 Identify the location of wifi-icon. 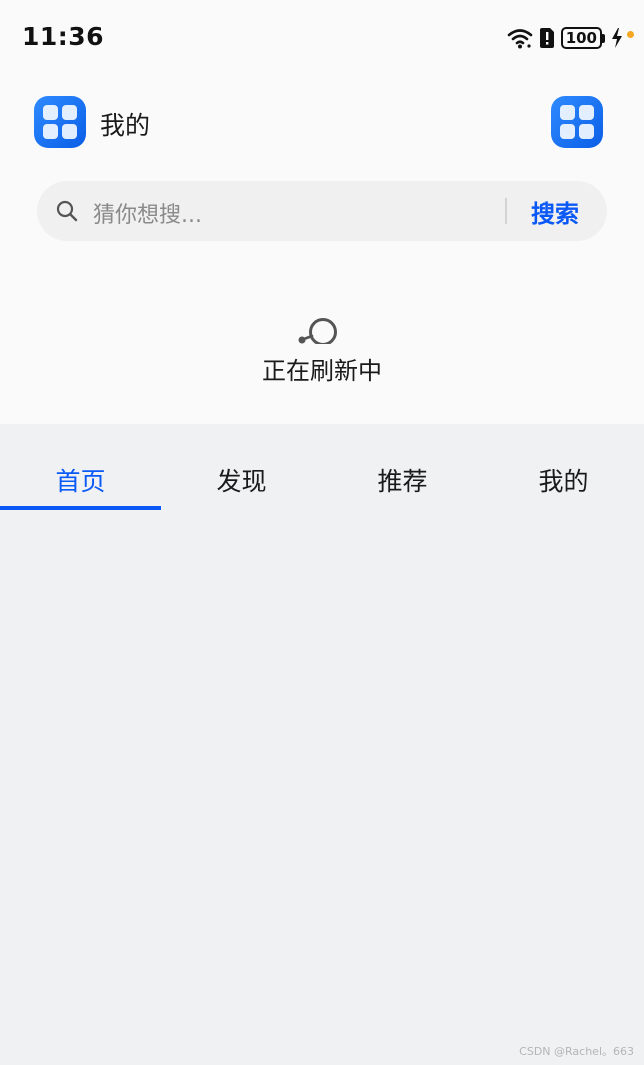
(519, 39).